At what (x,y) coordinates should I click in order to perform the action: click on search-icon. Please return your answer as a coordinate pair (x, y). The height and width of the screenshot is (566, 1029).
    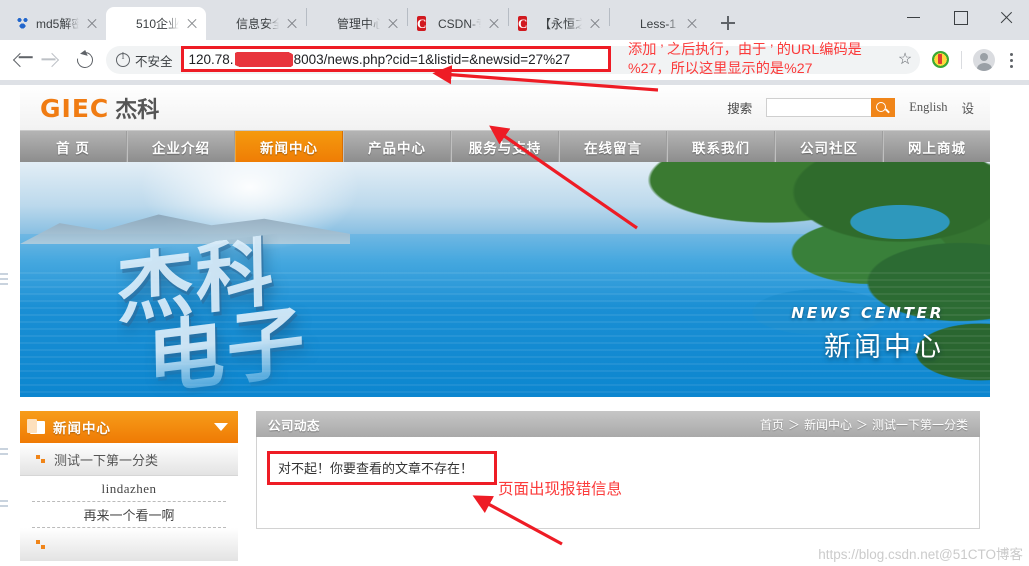
    Looking at the image, I should click on (883, 107).